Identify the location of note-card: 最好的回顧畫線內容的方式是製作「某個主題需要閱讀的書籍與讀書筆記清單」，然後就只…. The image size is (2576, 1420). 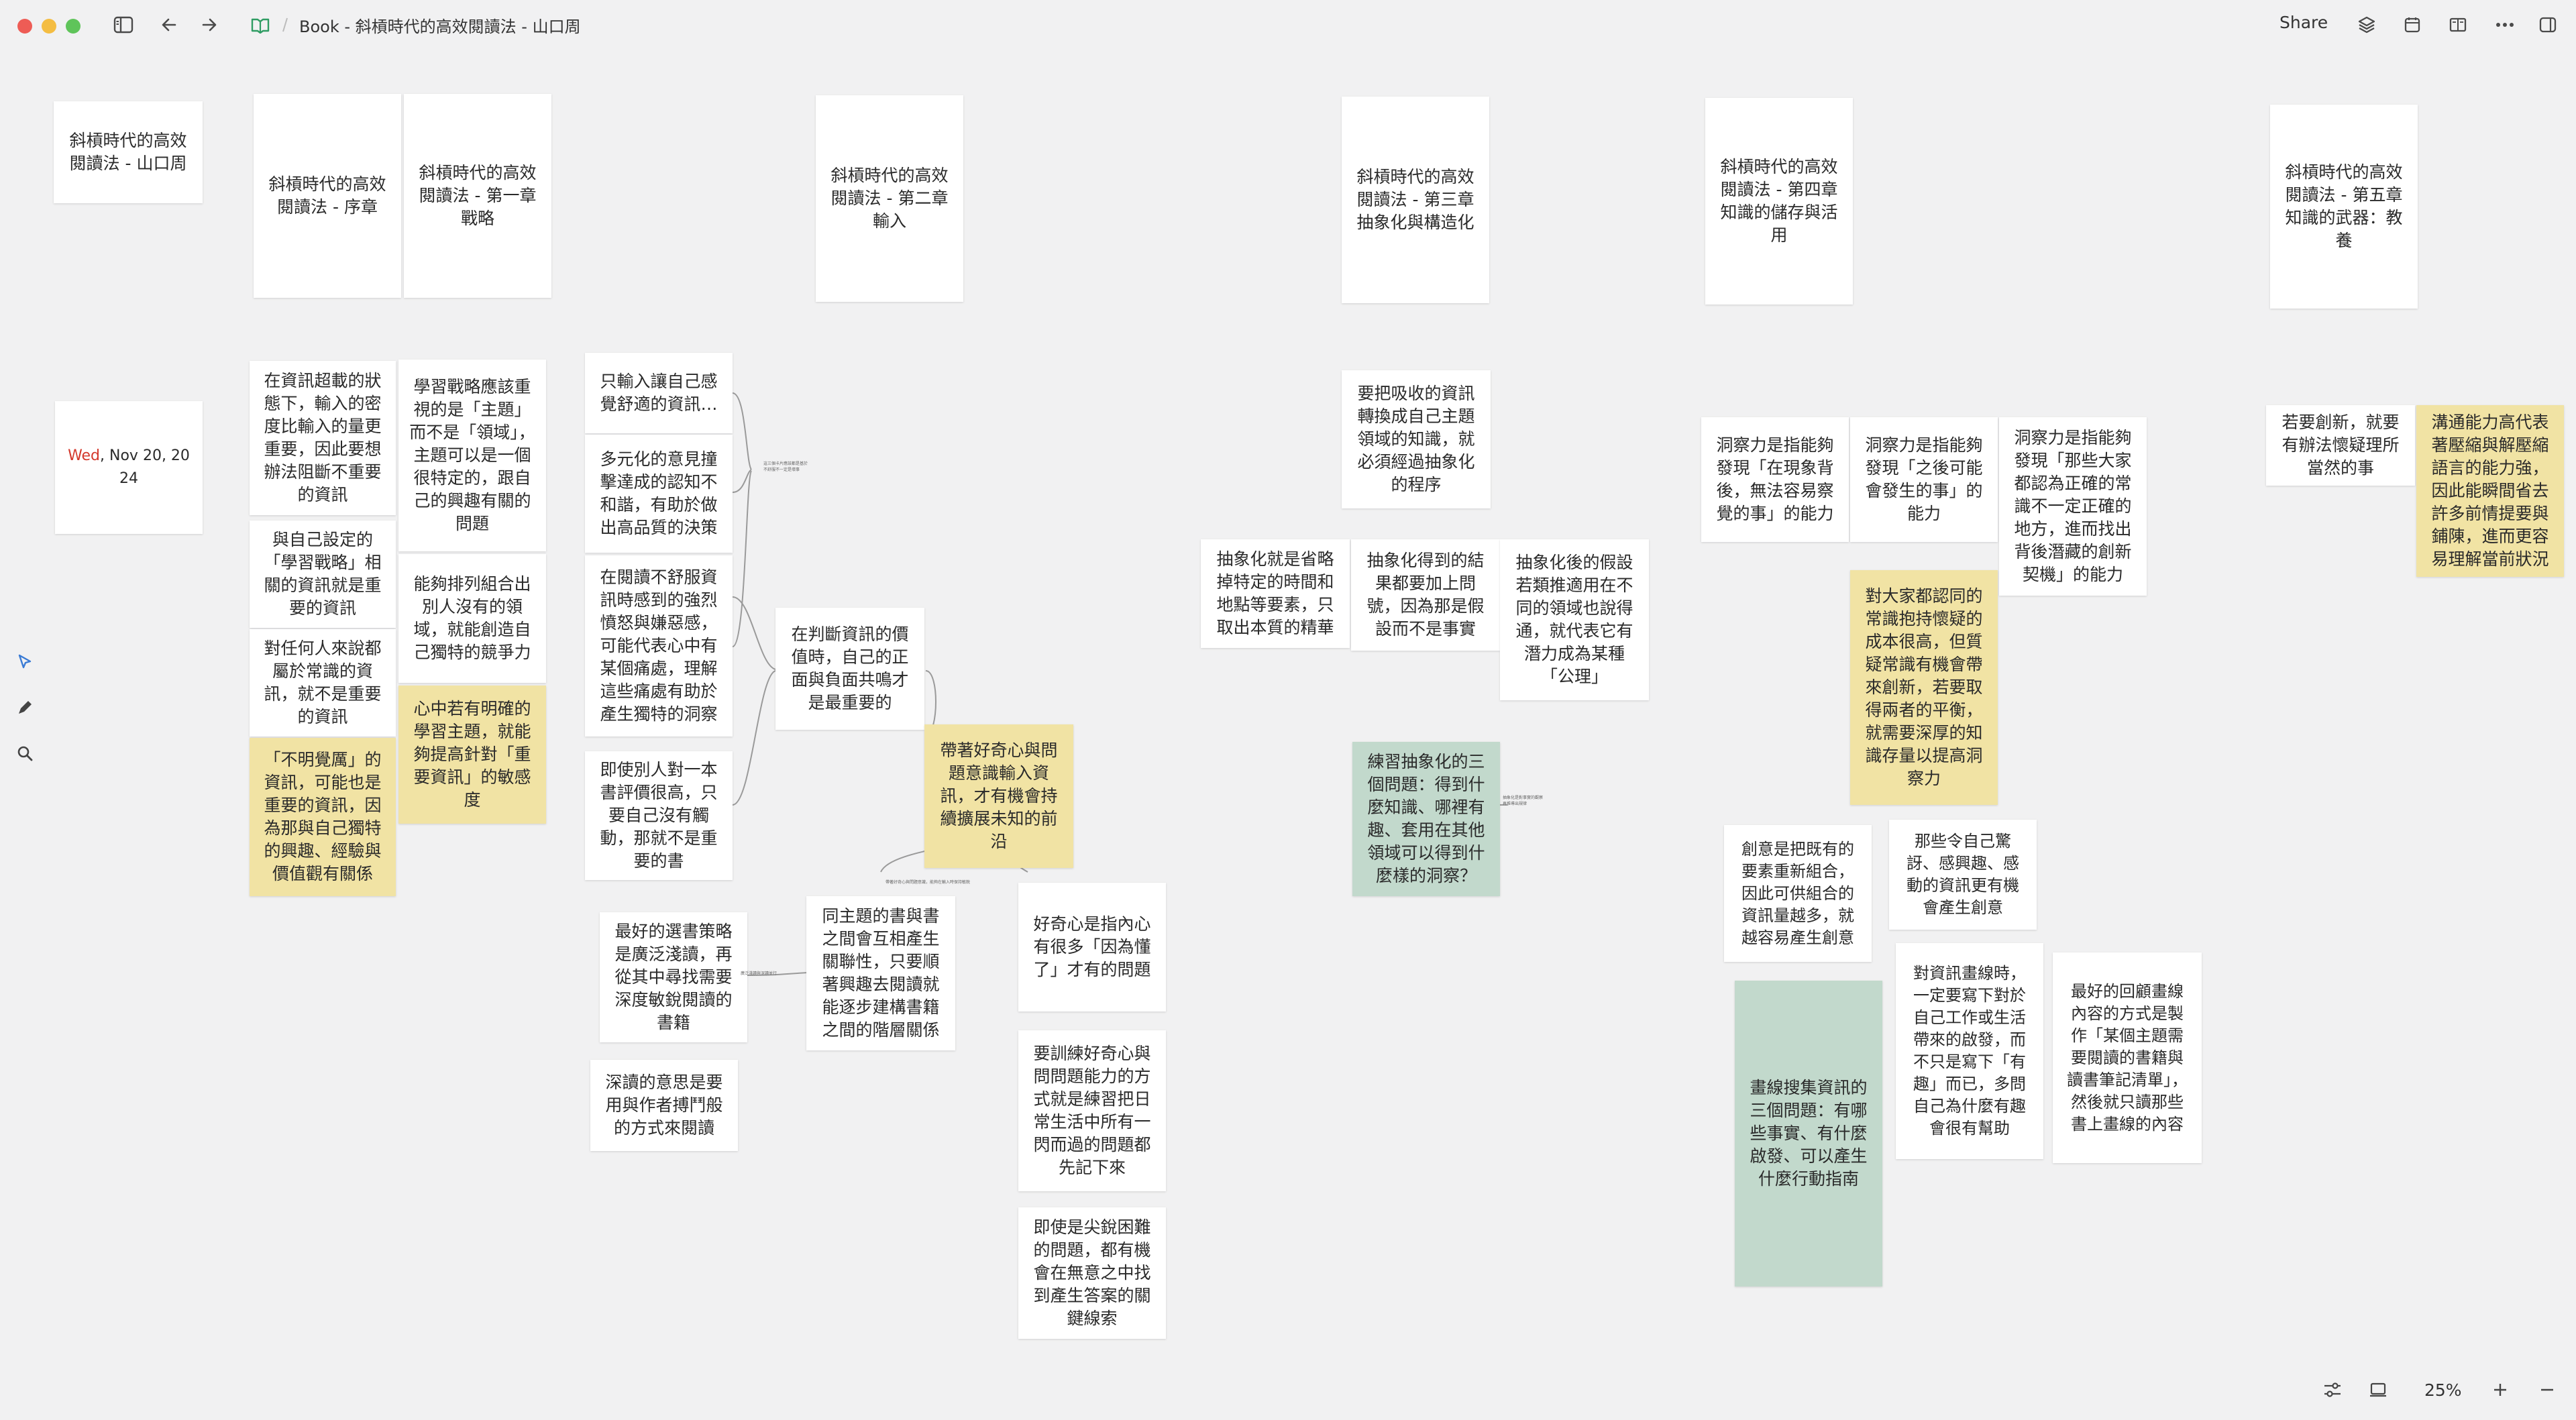
(2127, 1057).